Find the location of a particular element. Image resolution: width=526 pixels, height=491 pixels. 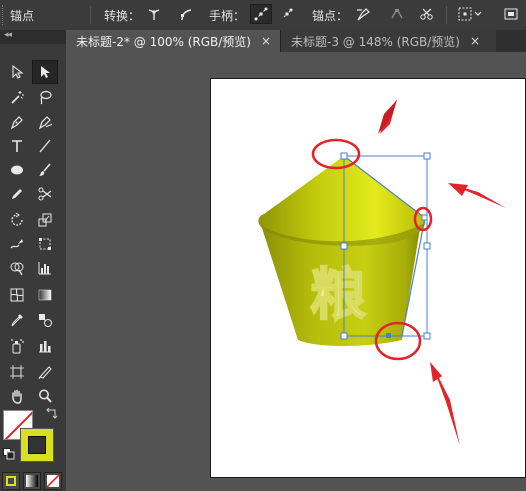

hand-tool is located at coordinates (17, 396).